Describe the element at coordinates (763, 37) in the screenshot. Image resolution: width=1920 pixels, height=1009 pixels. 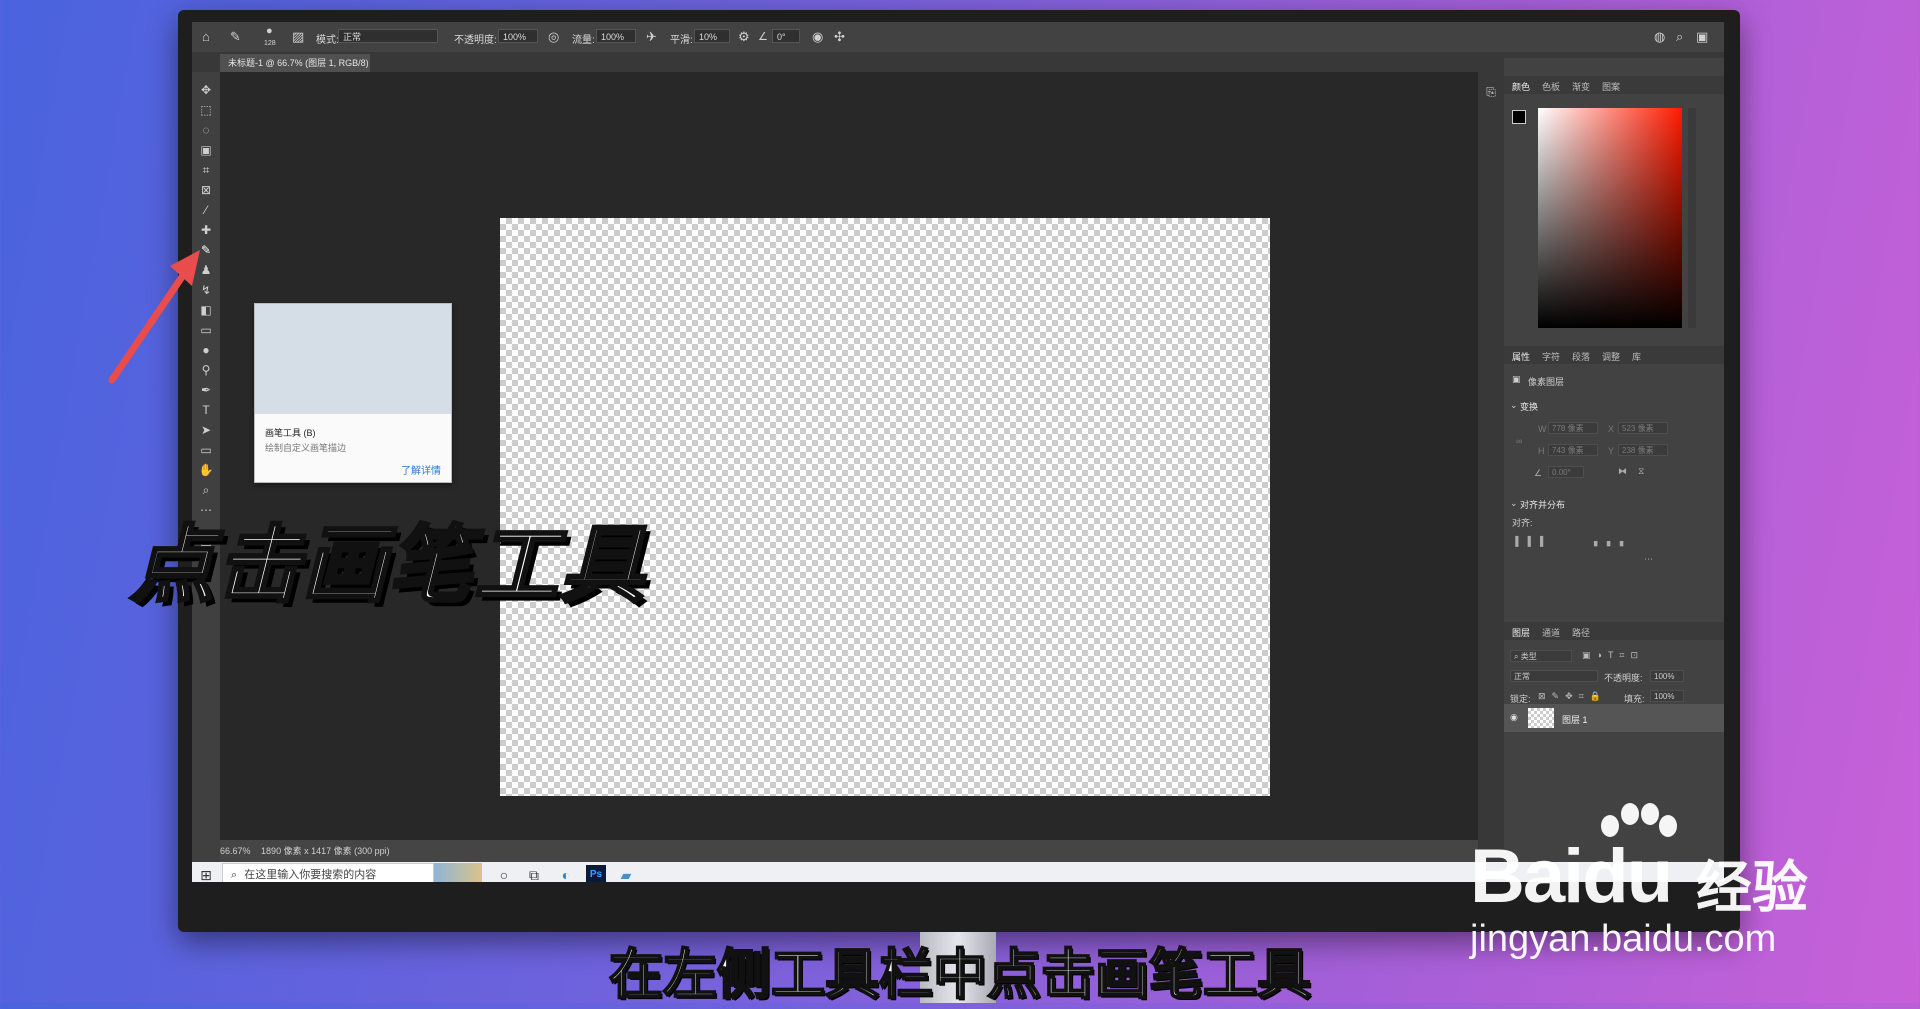
I see `angle-icon: ∠` at that location.